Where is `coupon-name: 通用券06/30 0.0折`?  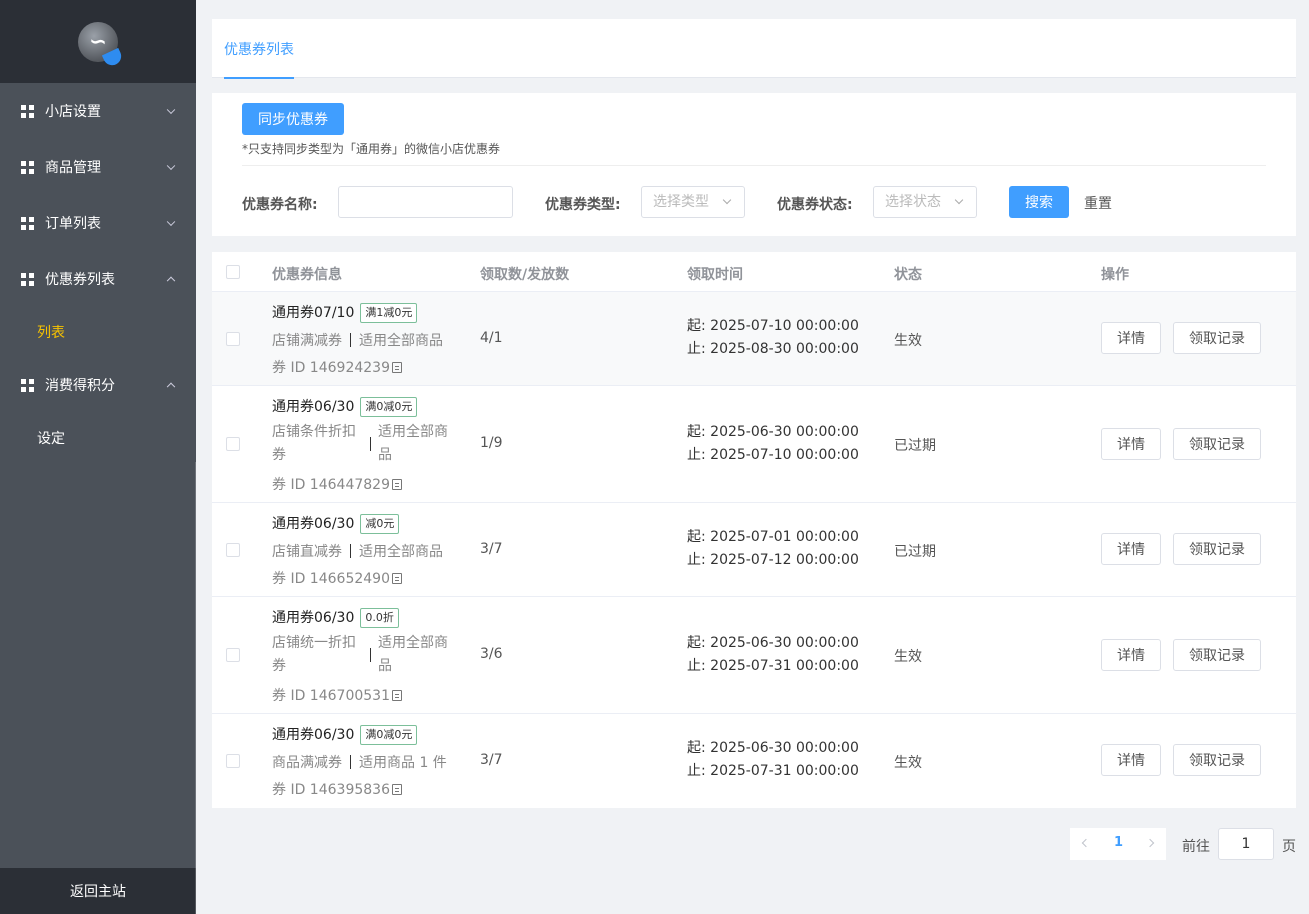 coupon-name: 通用券06/30 0.0折 is located at coordinates (335, 617).